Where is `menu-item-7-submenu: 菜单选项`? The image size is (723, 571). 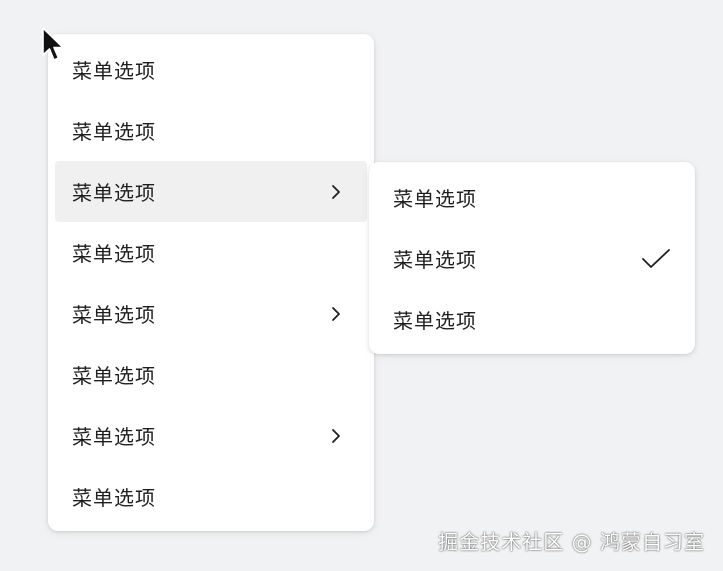
menu-item-7-submenu: 菜单选项 is located at coordinates (211, 435).